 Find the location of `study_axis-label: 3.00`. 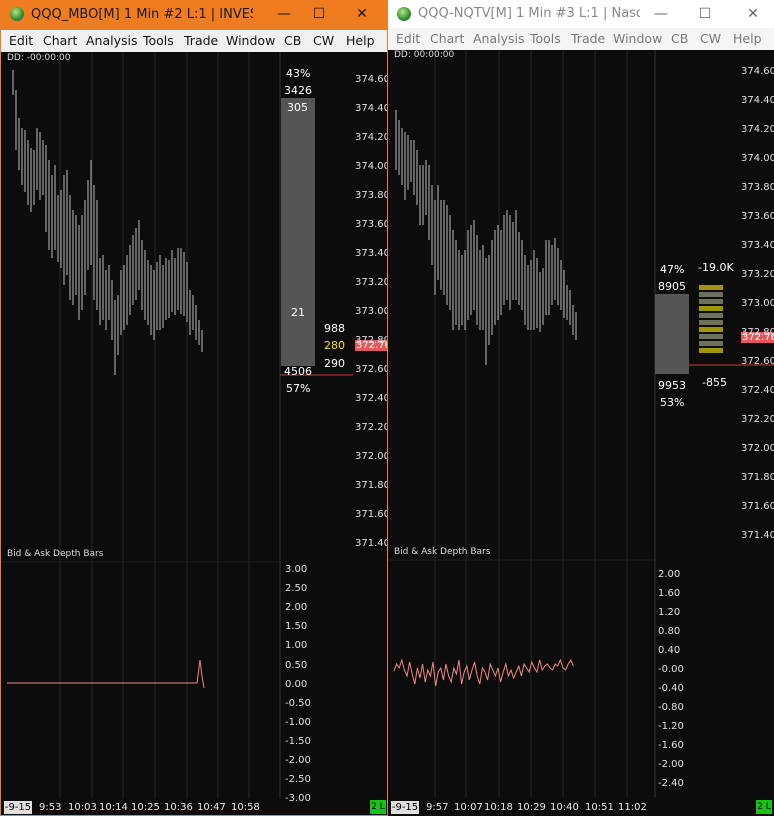

study_axis-label: 3.00 is located at coordinates (296, 569).